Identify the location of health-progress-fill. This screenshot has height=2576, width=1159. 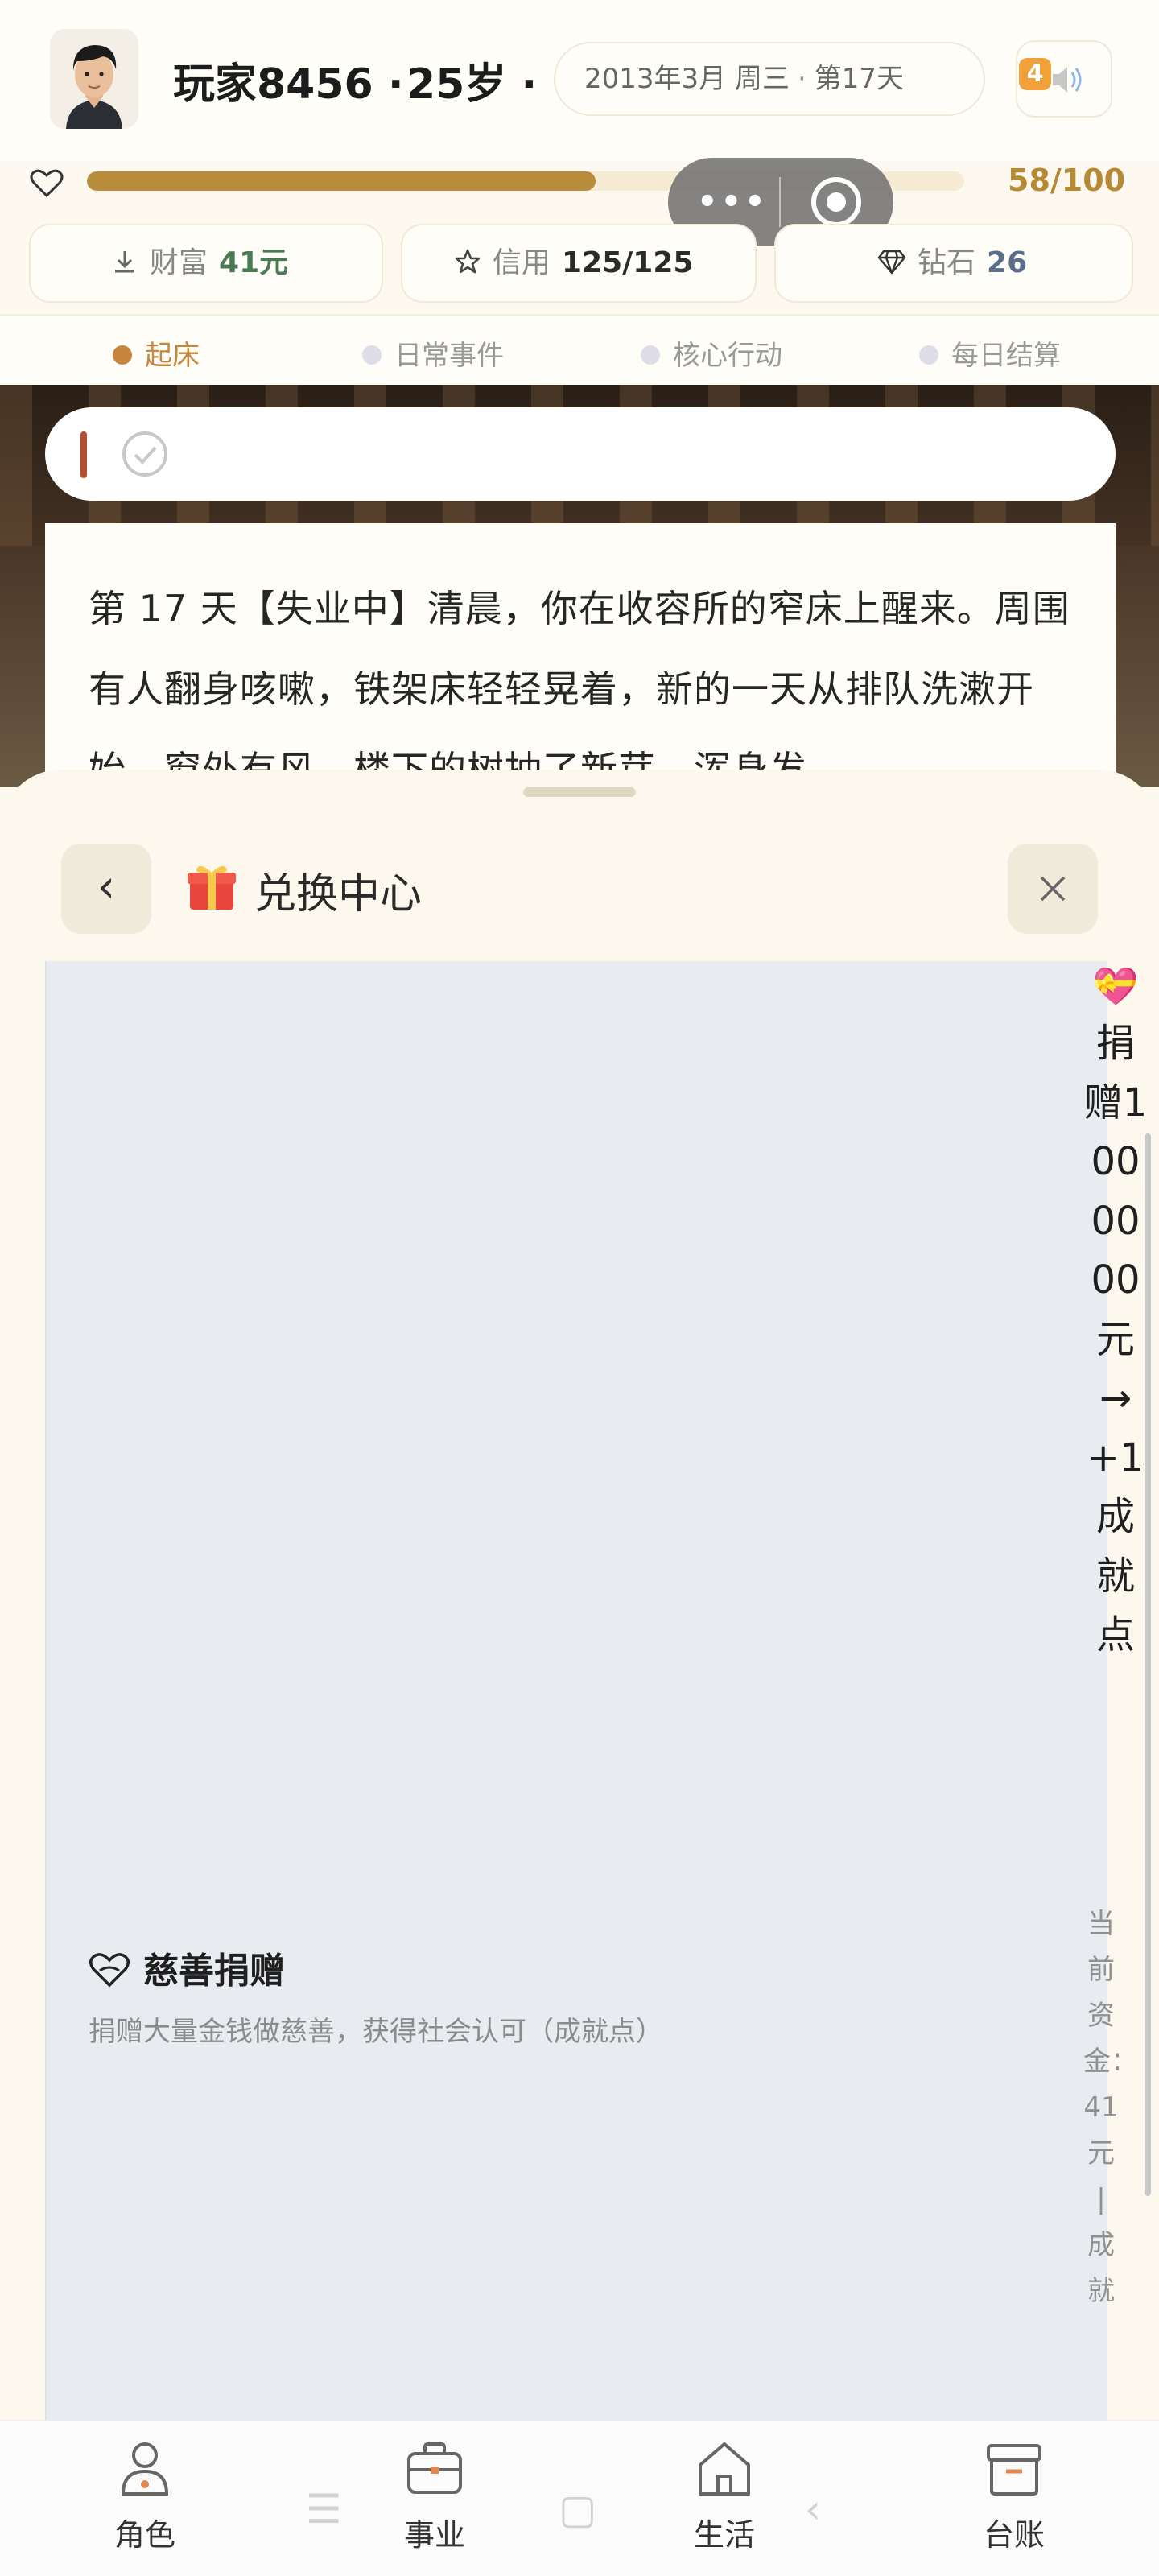
(341, 181).